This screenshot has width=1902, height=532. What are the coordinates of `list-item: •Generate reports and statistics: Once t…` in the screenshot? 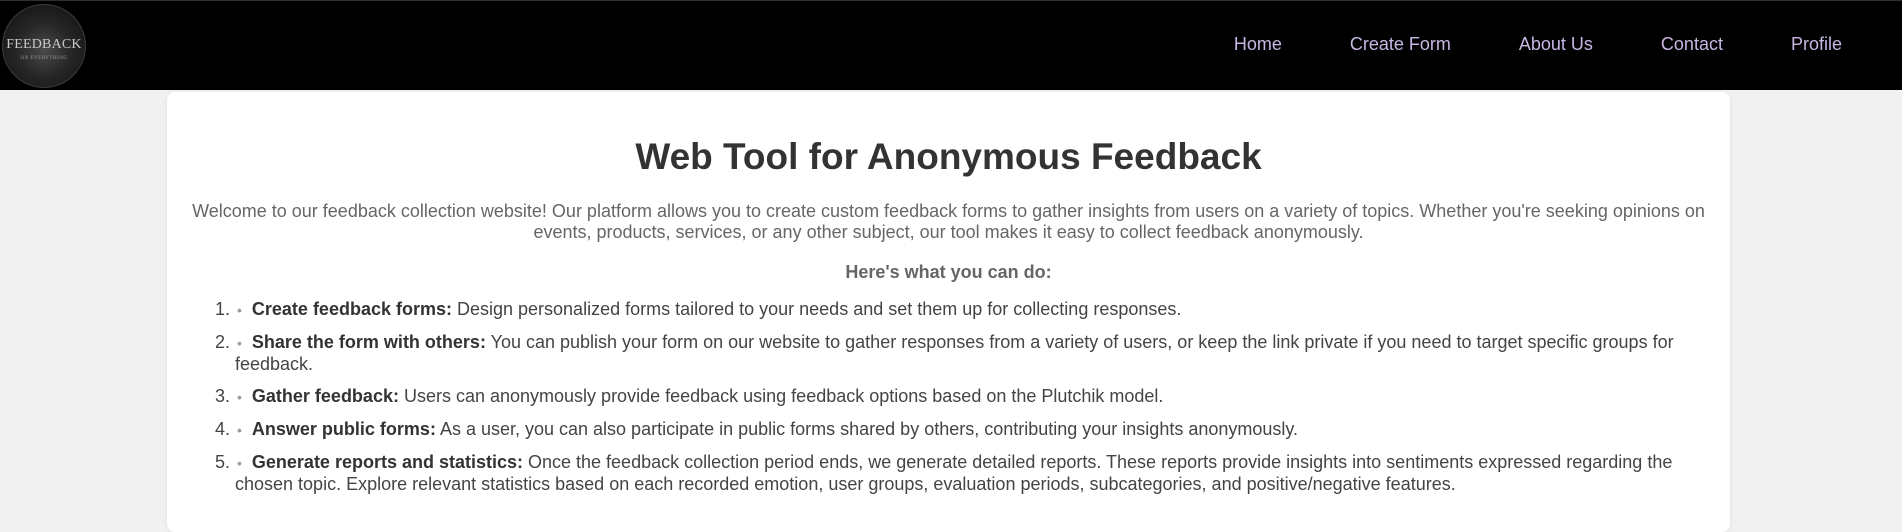 It's located at (962, 473).